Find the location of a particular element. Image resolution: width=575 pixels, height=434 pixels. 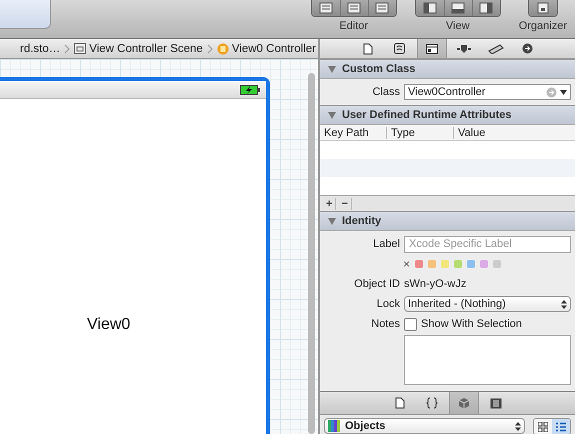

table-button: + is located at coordinates (329, 204).